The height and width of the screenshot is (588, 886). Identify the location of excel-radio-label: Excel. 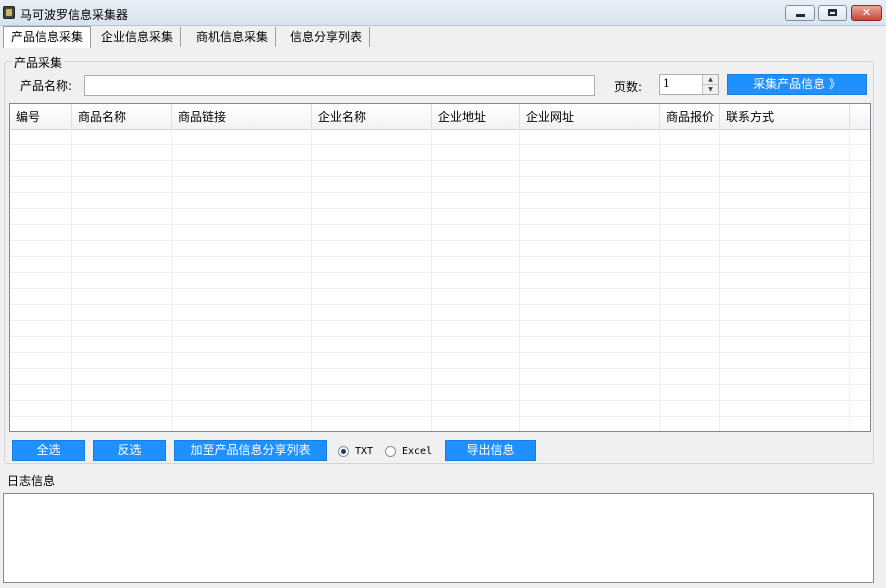
(417, 451).